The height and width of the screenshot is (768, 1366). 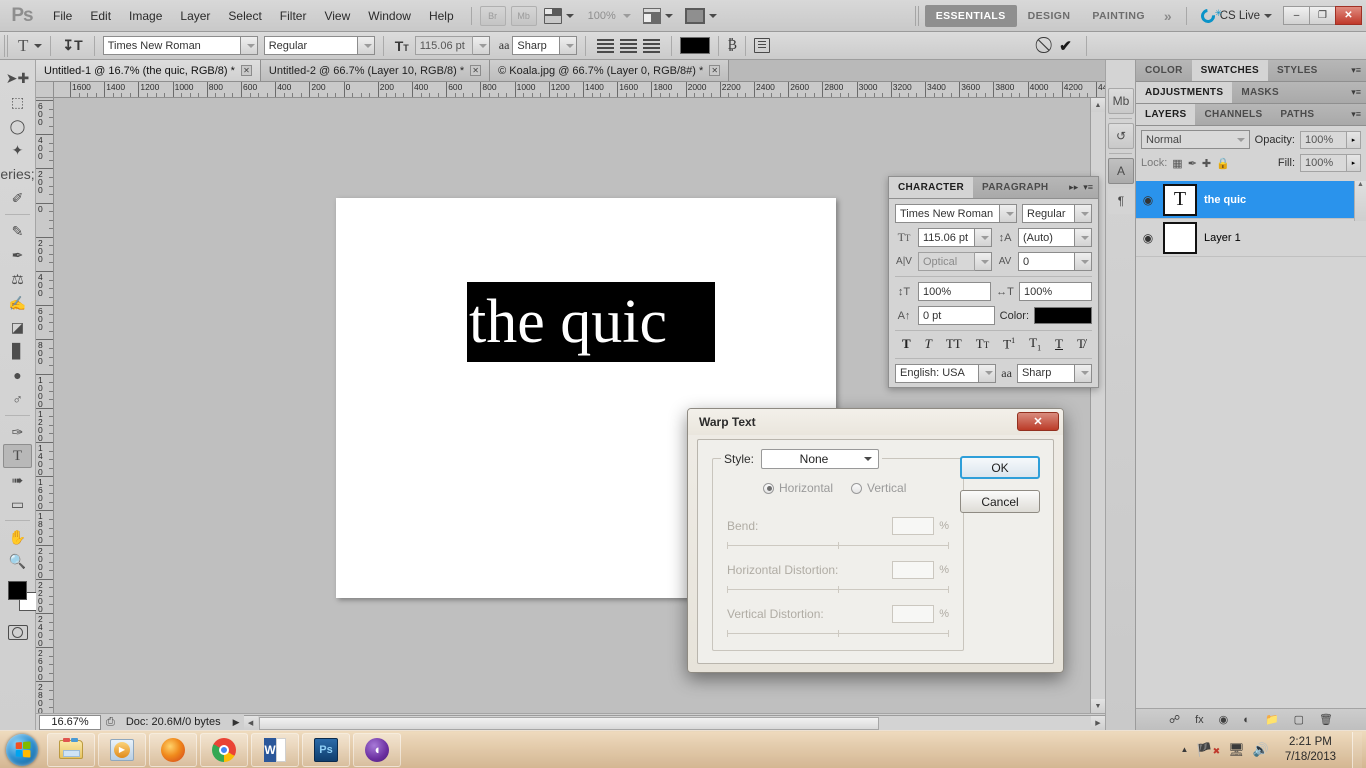 I want to click on taskbar-item-chrome, so click(x=224, y=749).